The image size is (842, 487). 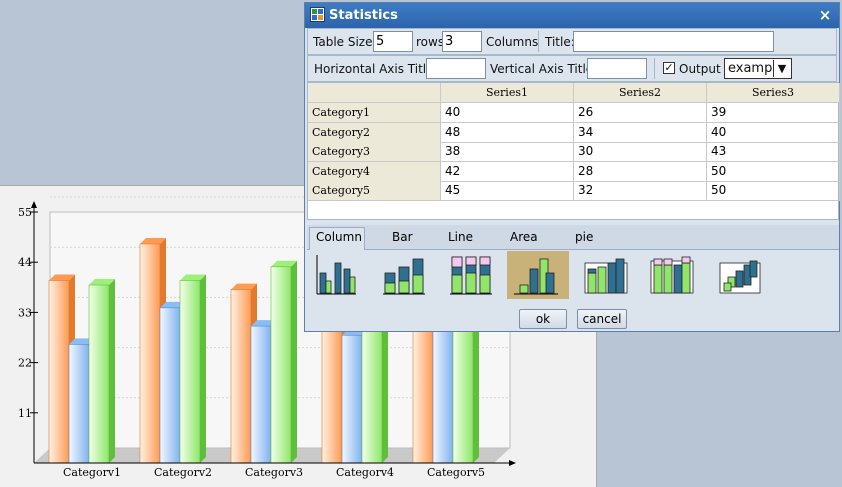 What do you see at coordinates (25, 413) in the screenshot?
I see `y-tick-label: 11` at bounding box center [25, 413].